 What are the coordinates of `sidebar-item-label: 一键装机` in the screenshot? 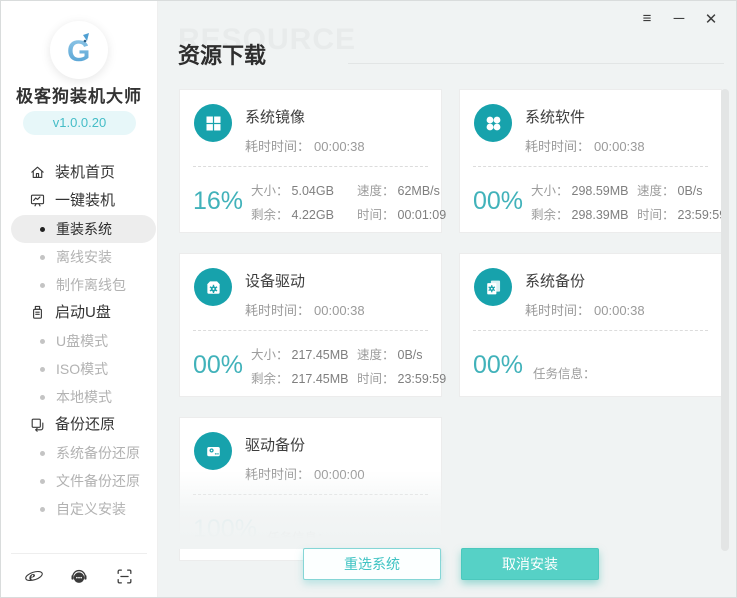 It's located at (85, 200).